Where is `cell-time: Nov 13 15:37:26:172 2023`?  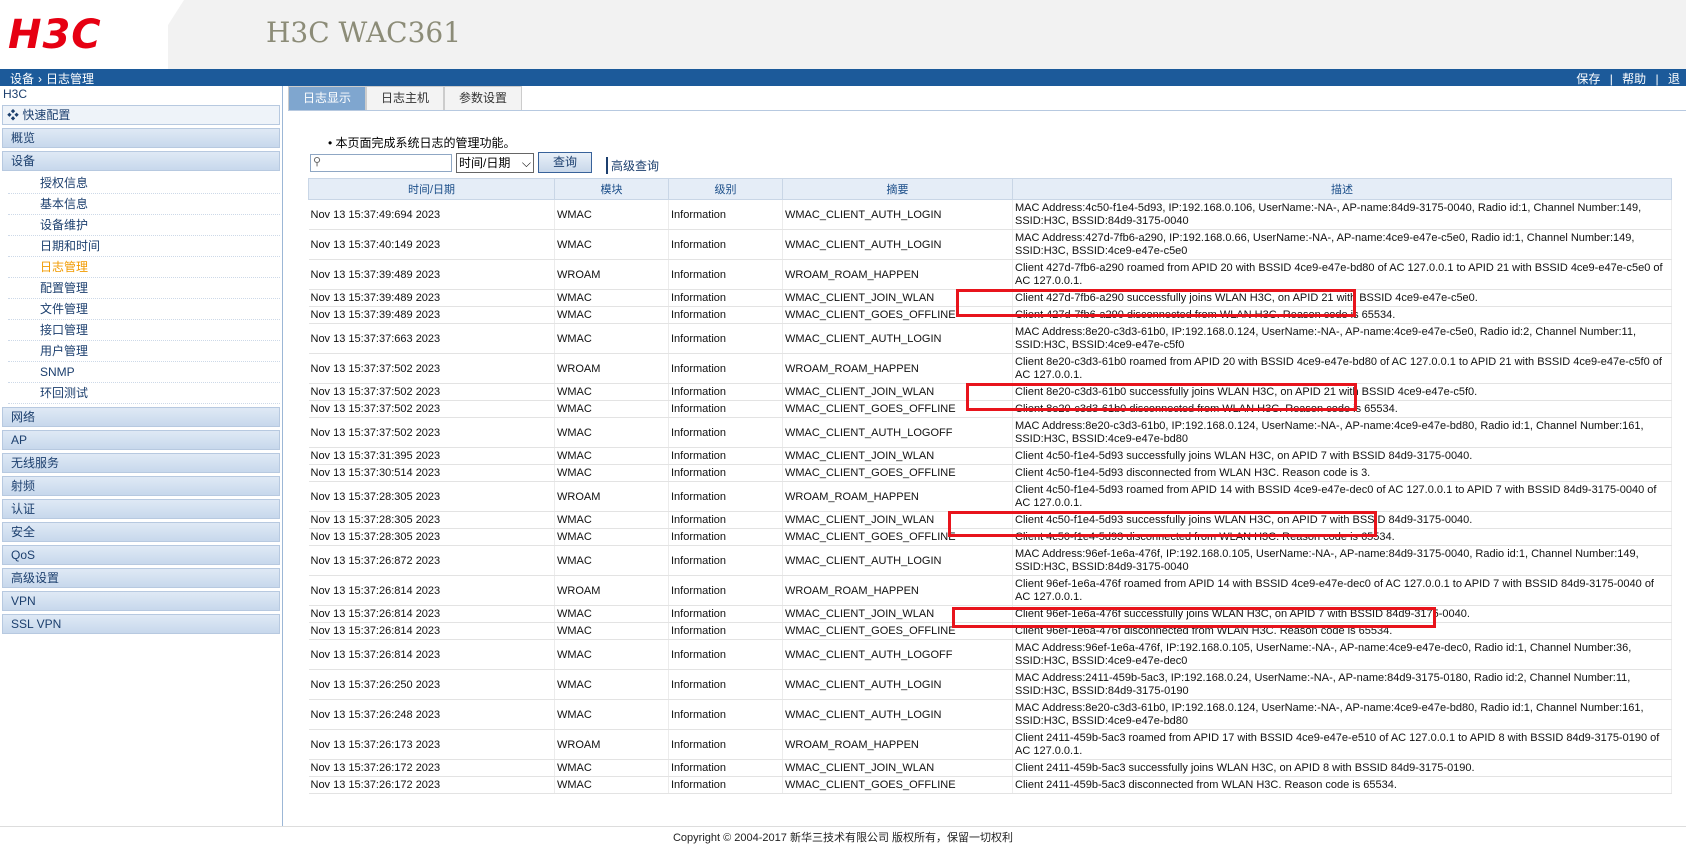 cell-time: Nov 13 15:37:26:172 2023 is located at coordinates (431, 785).